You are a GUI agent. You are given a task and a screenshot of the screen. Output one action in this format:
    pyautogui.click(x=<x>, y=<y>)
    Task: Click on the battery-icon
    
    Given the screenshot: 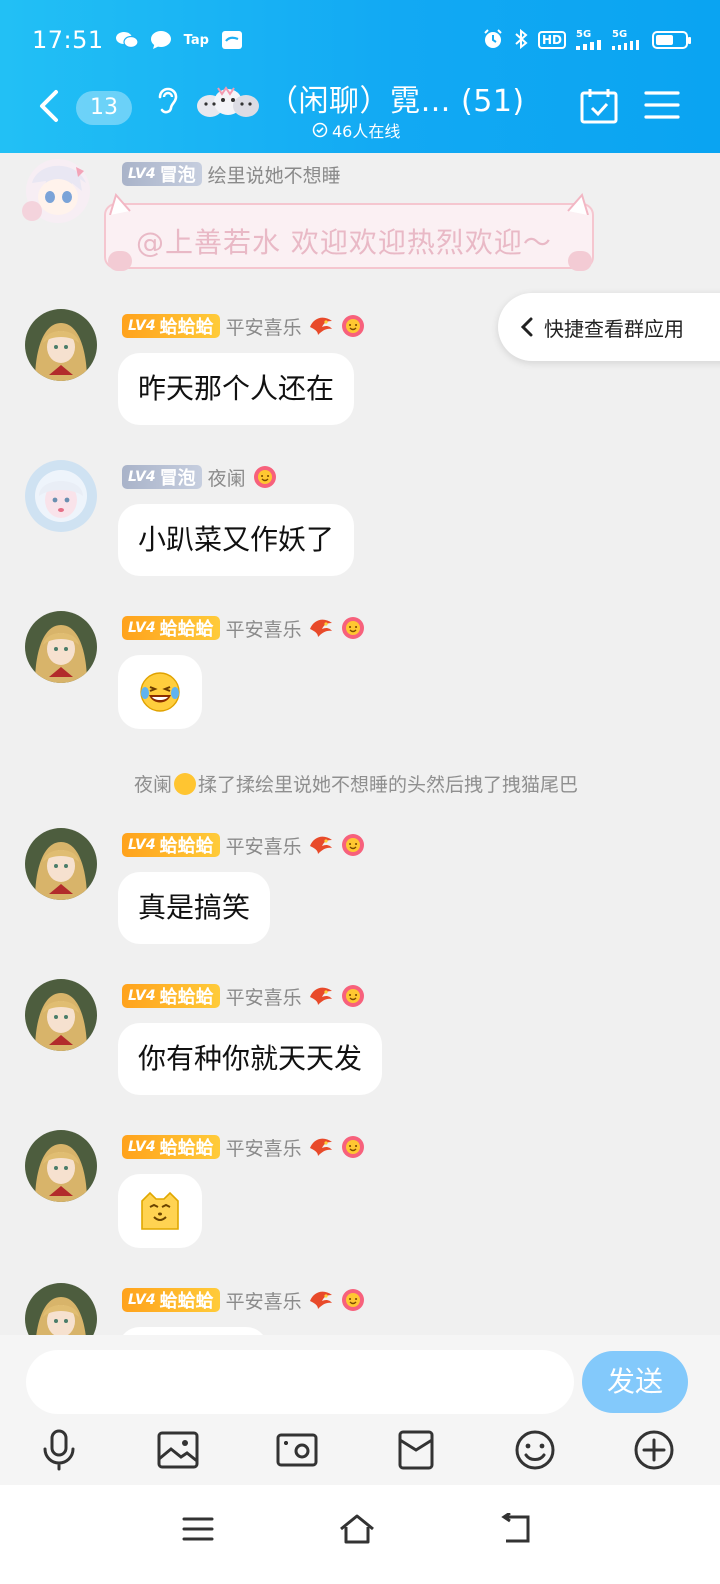 What is the action you would take?
    pyautogui.click(x=671, y=40)
    